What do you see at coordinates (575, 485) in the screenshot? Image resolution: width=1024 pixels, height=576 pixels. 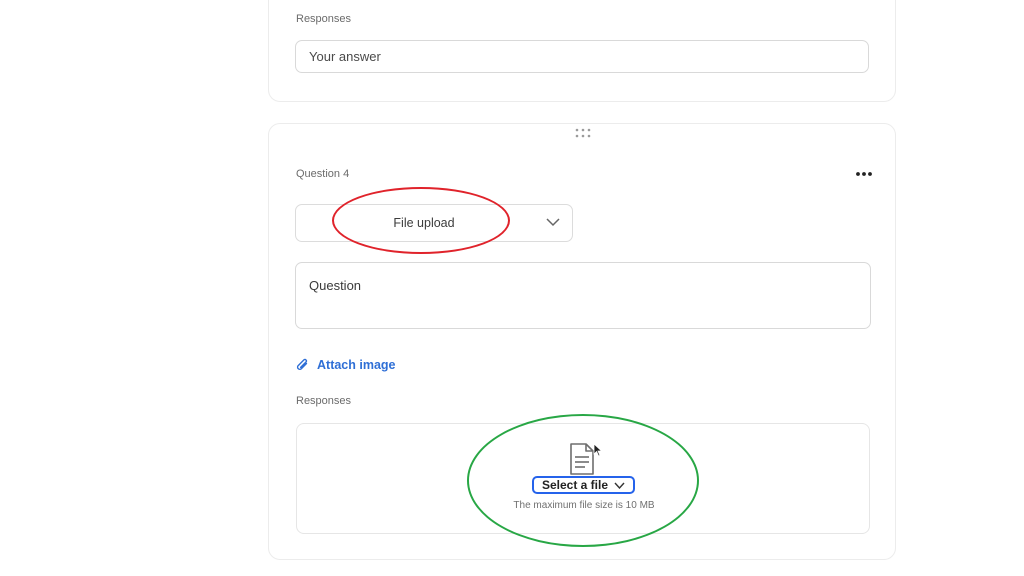 I see `select-file-label: Select a file` at bounding box center [575, 485].